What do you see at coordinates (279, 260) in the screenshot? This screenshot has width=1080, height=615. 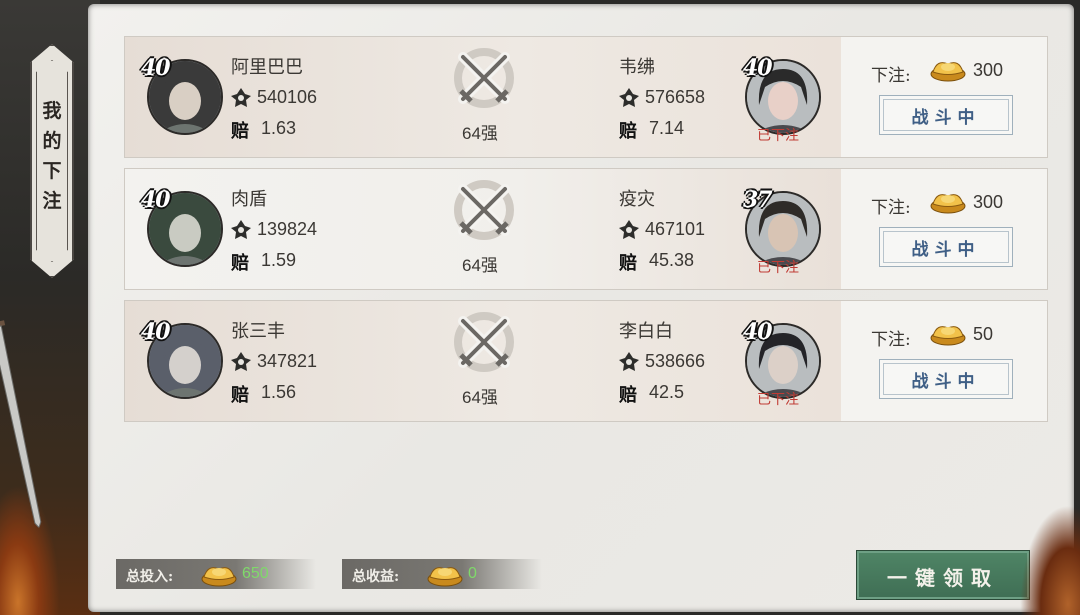 I see `left-player-odds: 1.59` at bounding box center [279, 260].